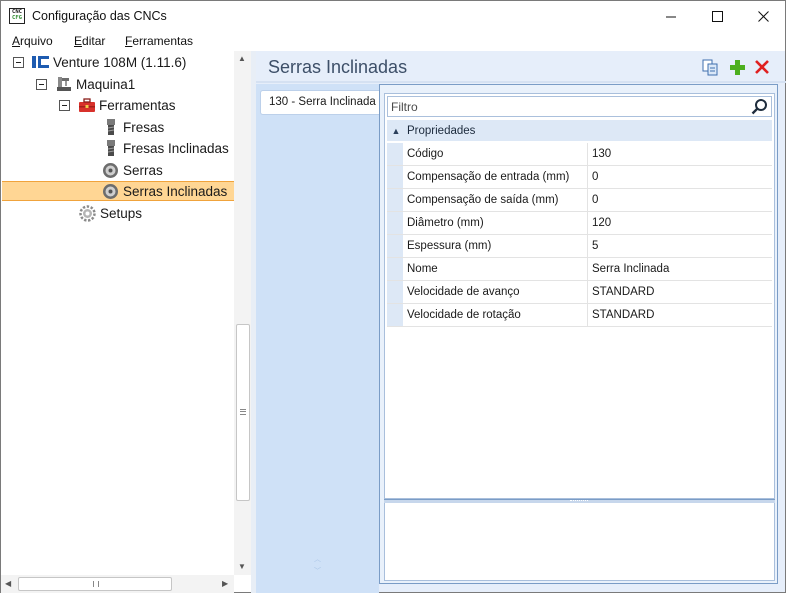 The height and width of the screenshot is (593, 786). Describe the element at coordinates (94, 41) in the screenshot. I see `menu-editar-label: ditar` at that location.